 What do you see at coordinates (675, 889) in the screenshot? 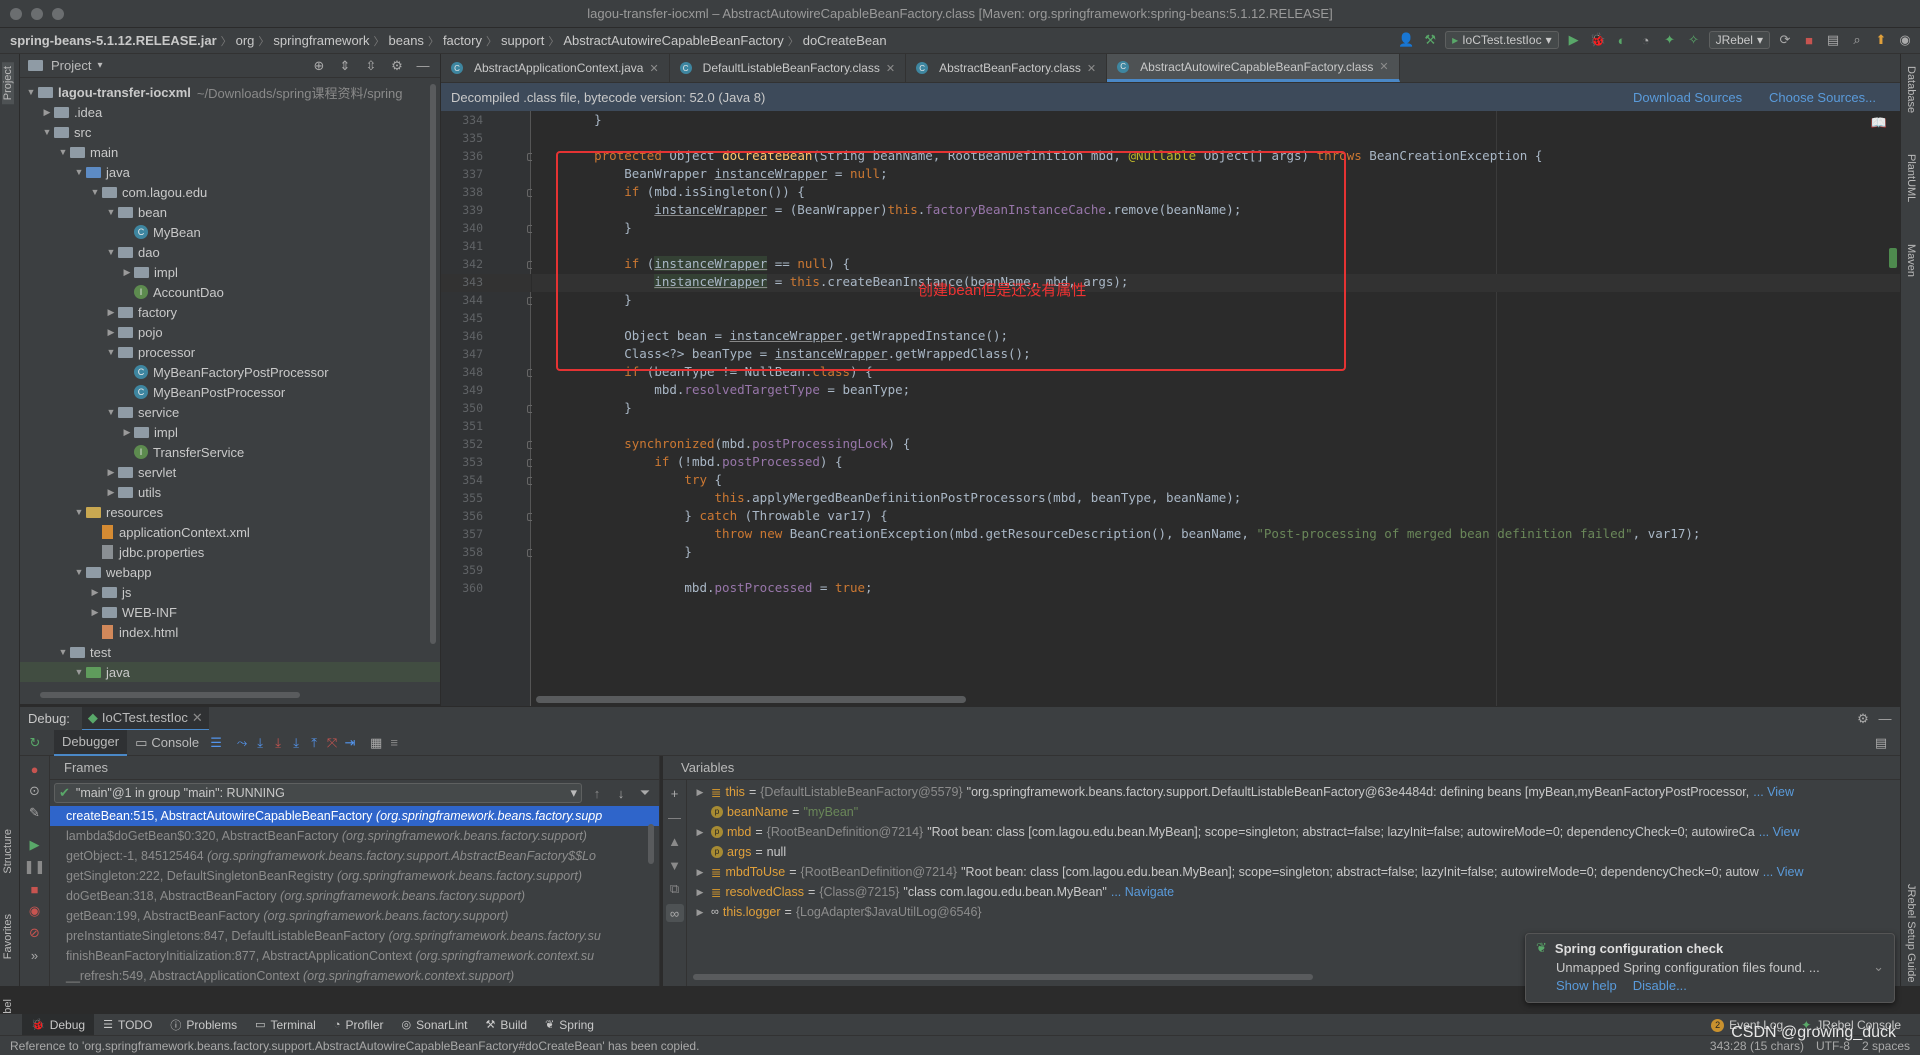
I see `copy-watch-icon: ⧉` at bounding box center [675, 889].